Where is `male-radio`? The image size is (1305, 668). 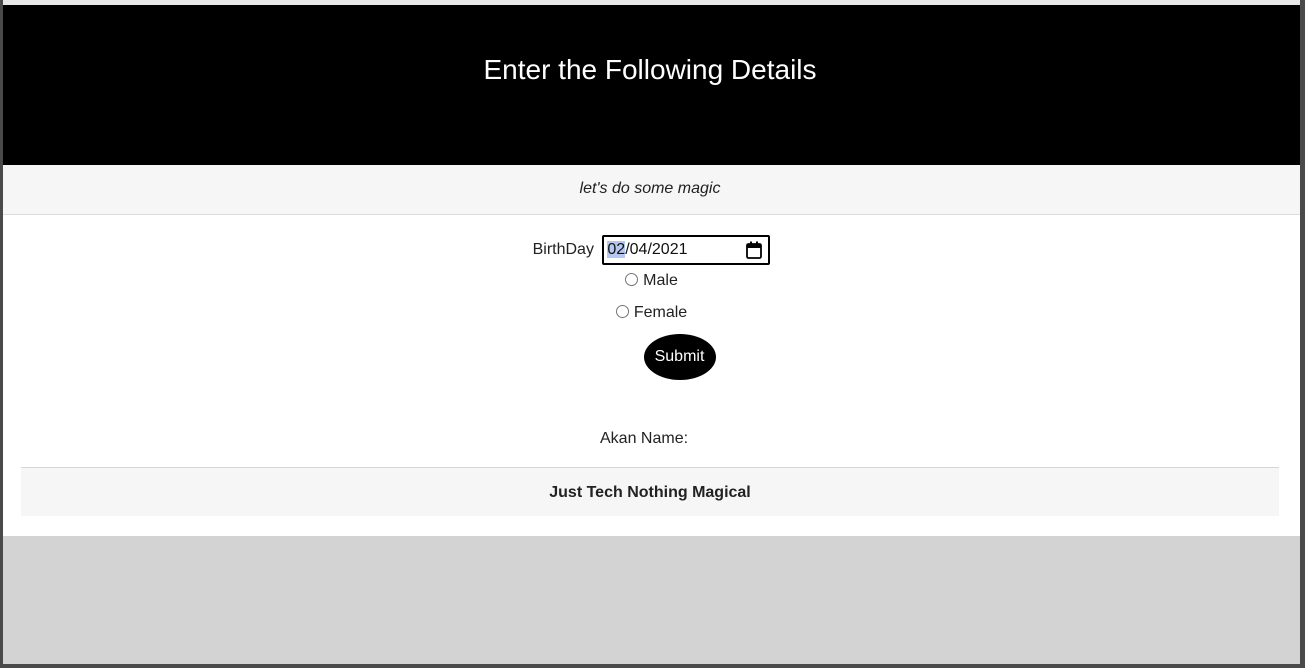 male-radio is located at coordinates (632, 279).